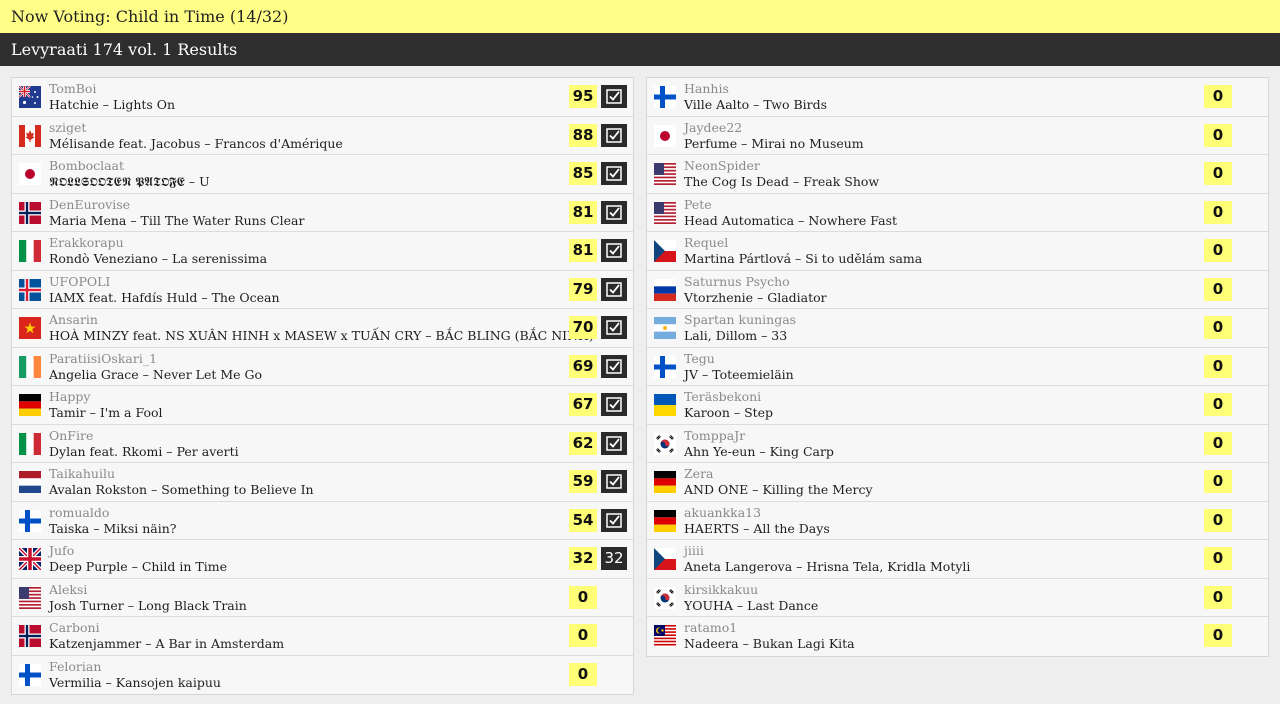 This screenshot has height=704, width=1280. What do you see at coordinates (30, 328) in the screenshot?
I see `vietnam-flag-icon` at bounding box center [30, 328].